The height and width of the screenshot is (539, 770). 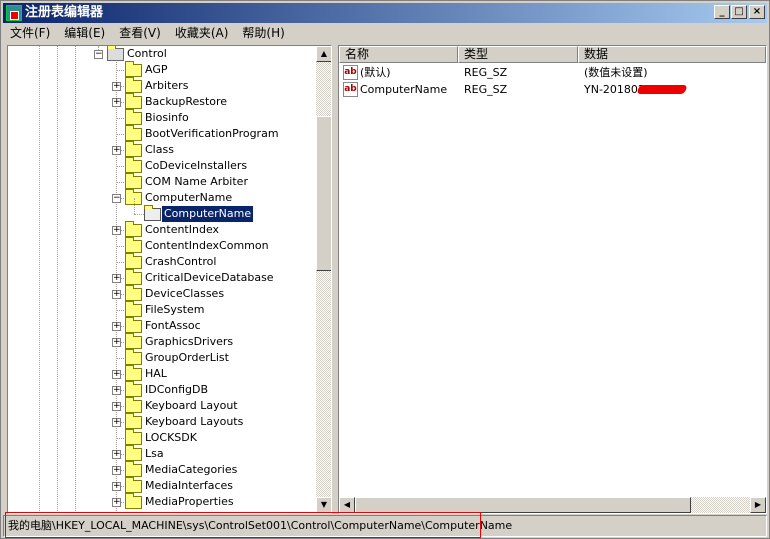 I want to click on minimize-button: _, so click(x=722, y=12).